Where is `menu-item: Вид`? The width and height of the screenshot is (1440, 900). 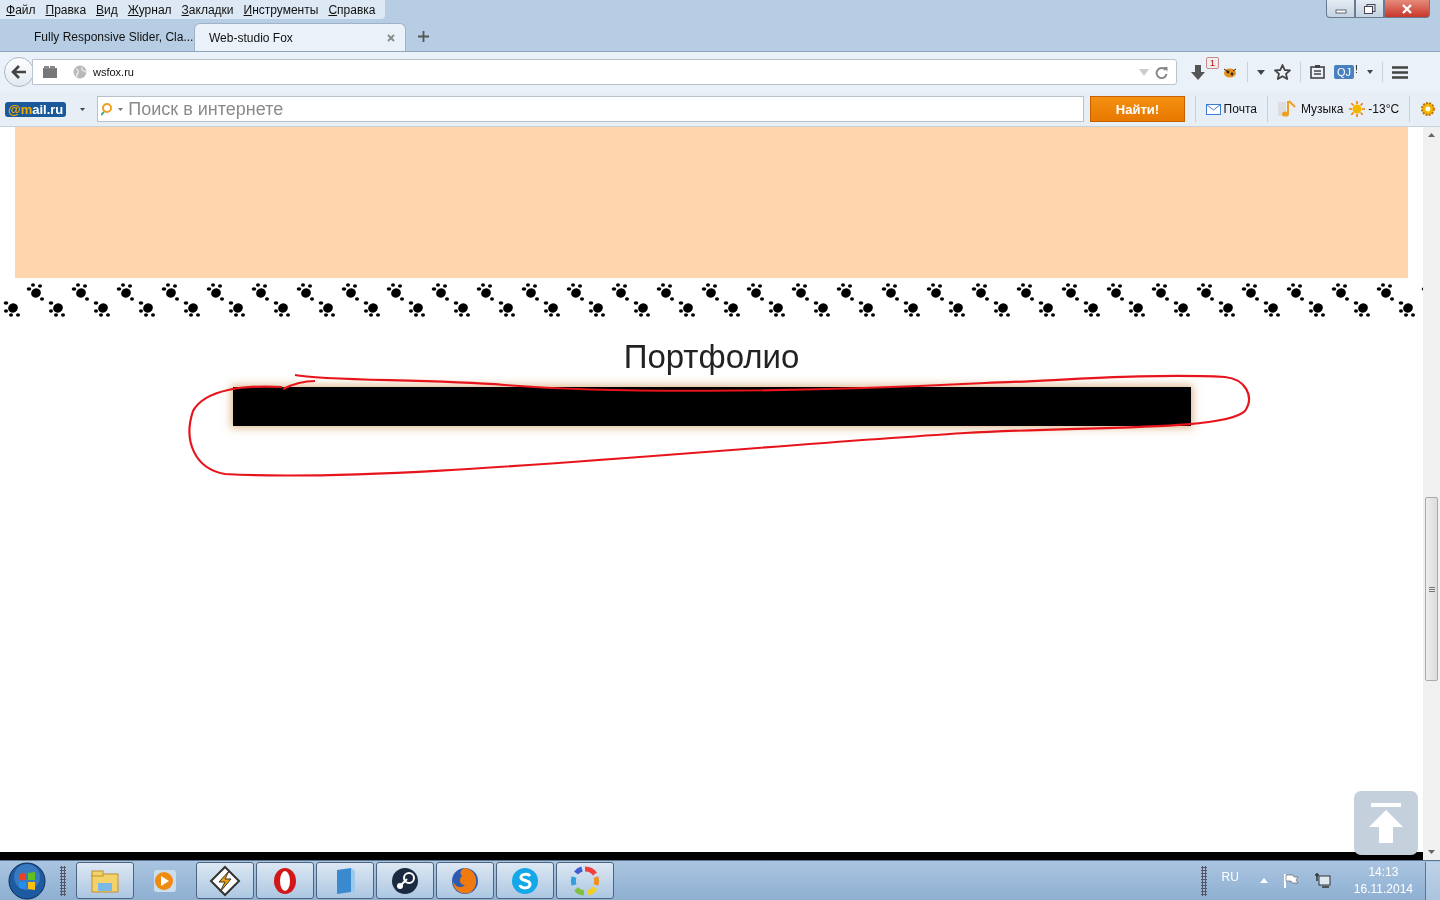 menu-item: Вид is located at coordinates (108, 9).